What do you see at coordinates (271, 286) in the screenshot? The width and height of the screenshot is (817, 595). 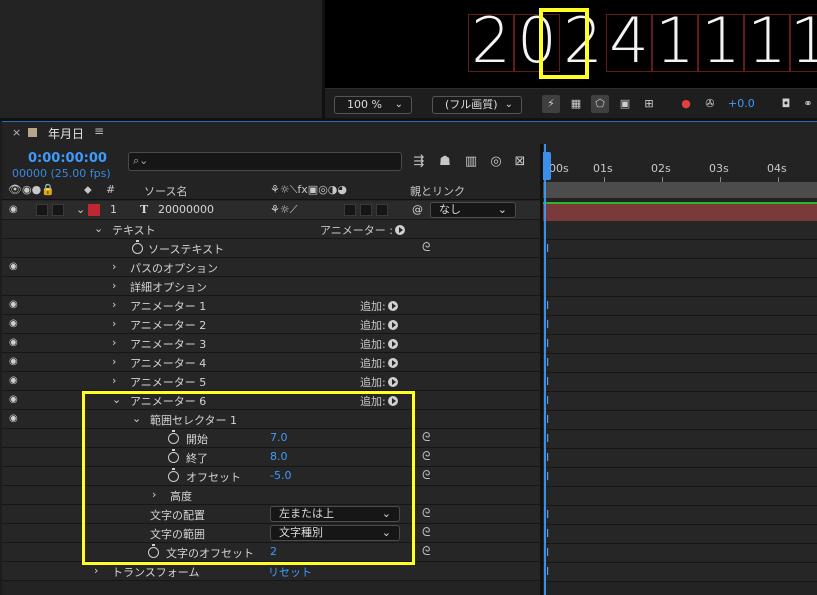 I see `property-group-more-options: › 詳細オプション` at bounding box center [271, 286].